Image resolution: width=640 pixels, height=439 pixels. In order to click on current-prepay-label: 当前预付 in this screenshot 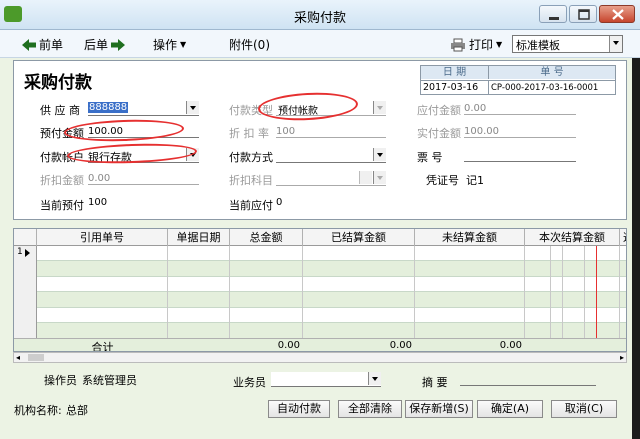, I will do `click(62, 205)`.